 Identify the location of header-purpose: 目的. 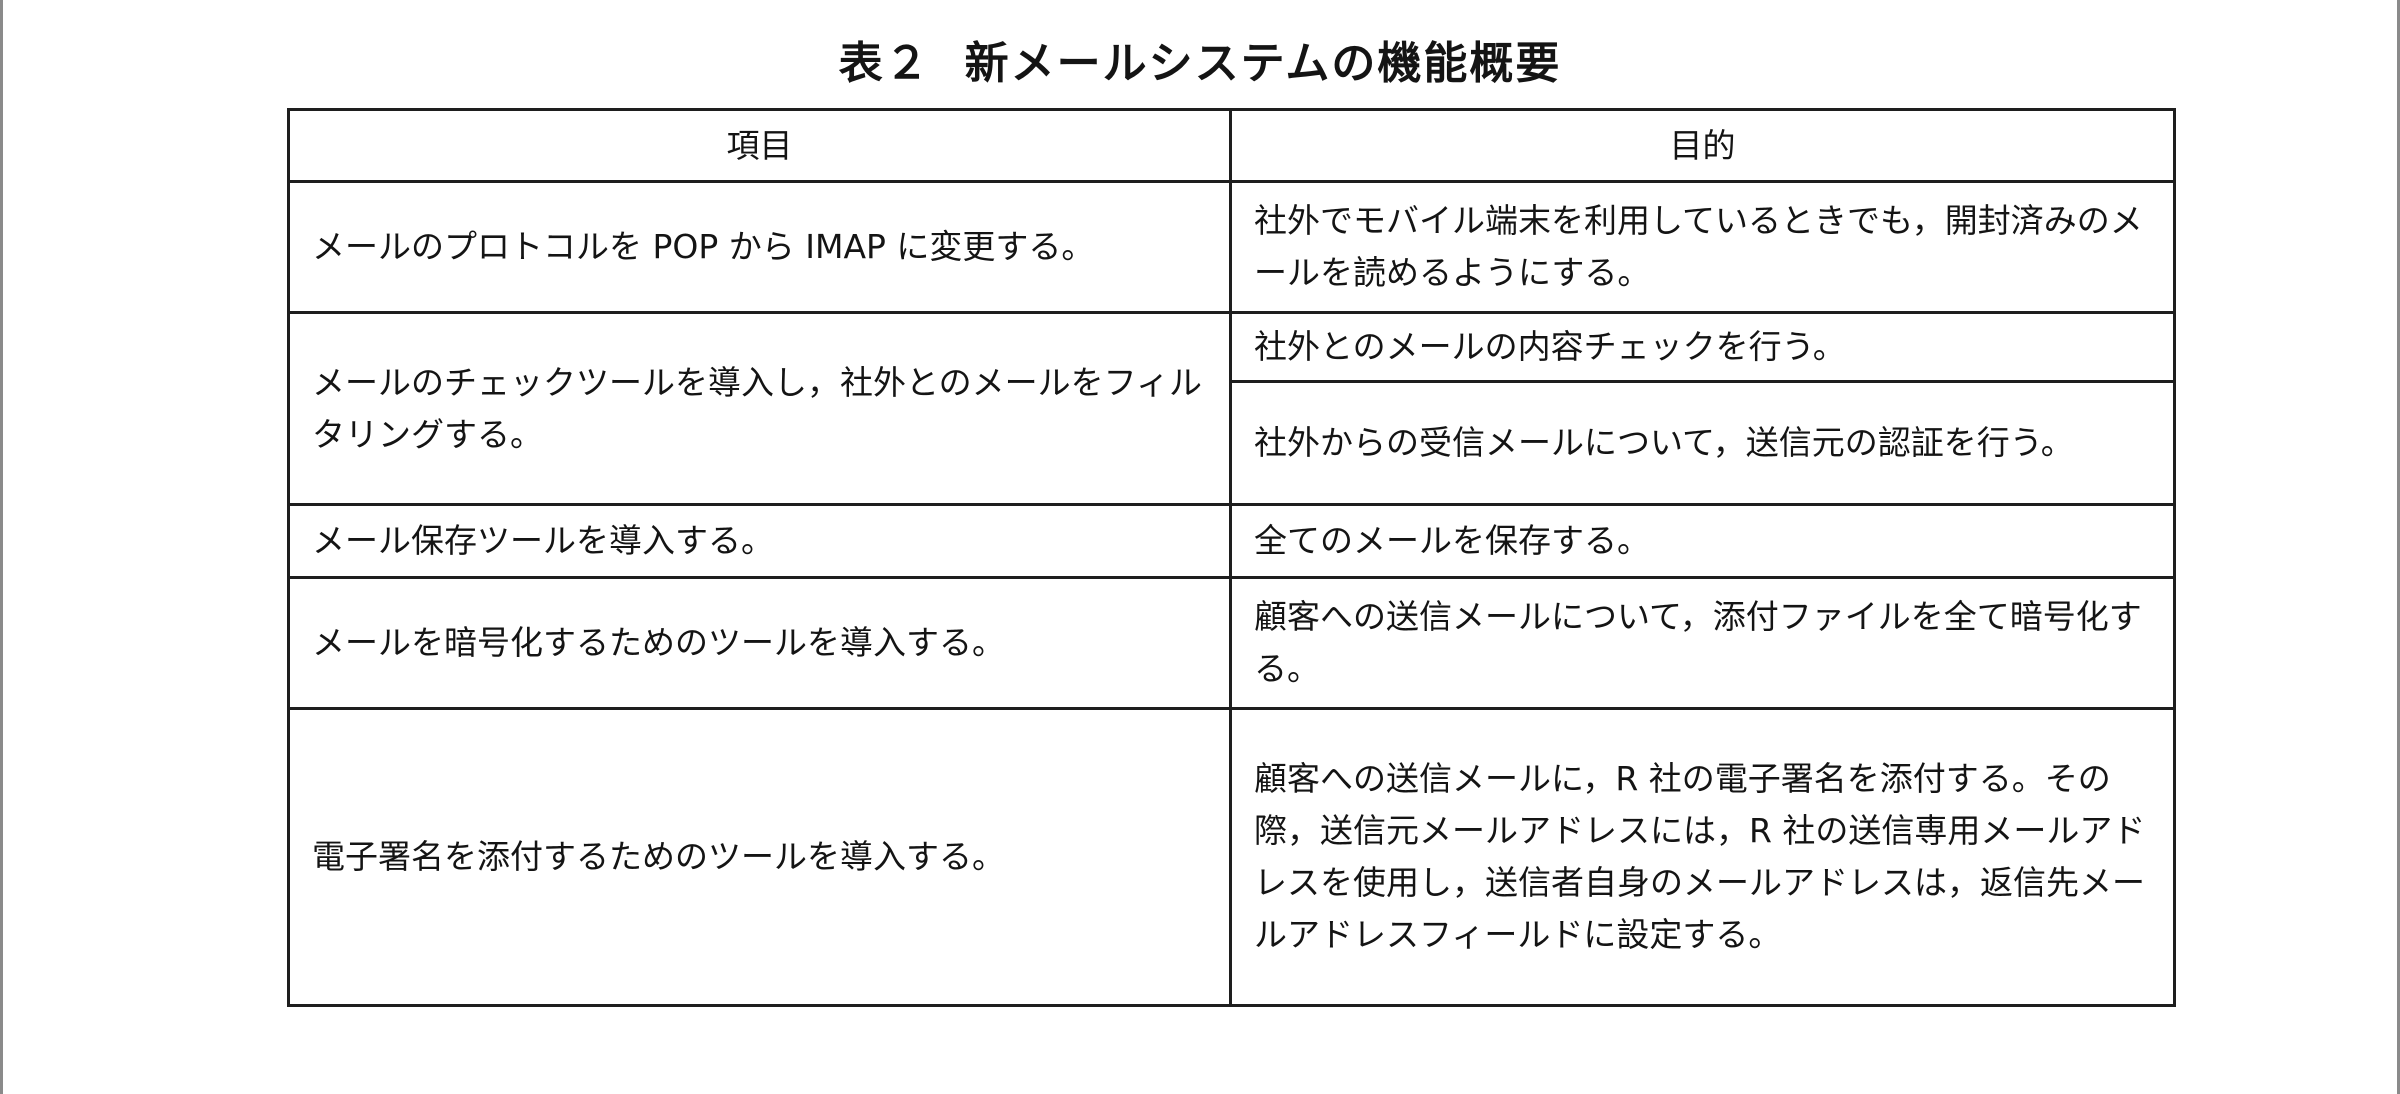
(1702, 145).